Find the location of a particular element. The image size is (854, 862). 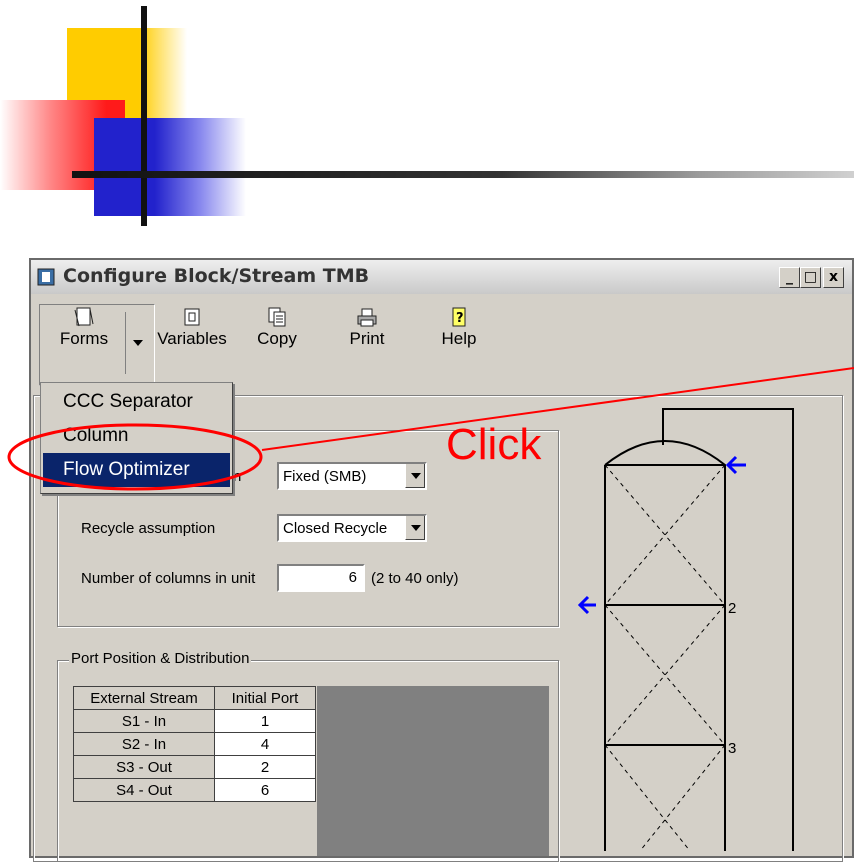

column-diagram: 2 3 is located at coordinates (685, 629).